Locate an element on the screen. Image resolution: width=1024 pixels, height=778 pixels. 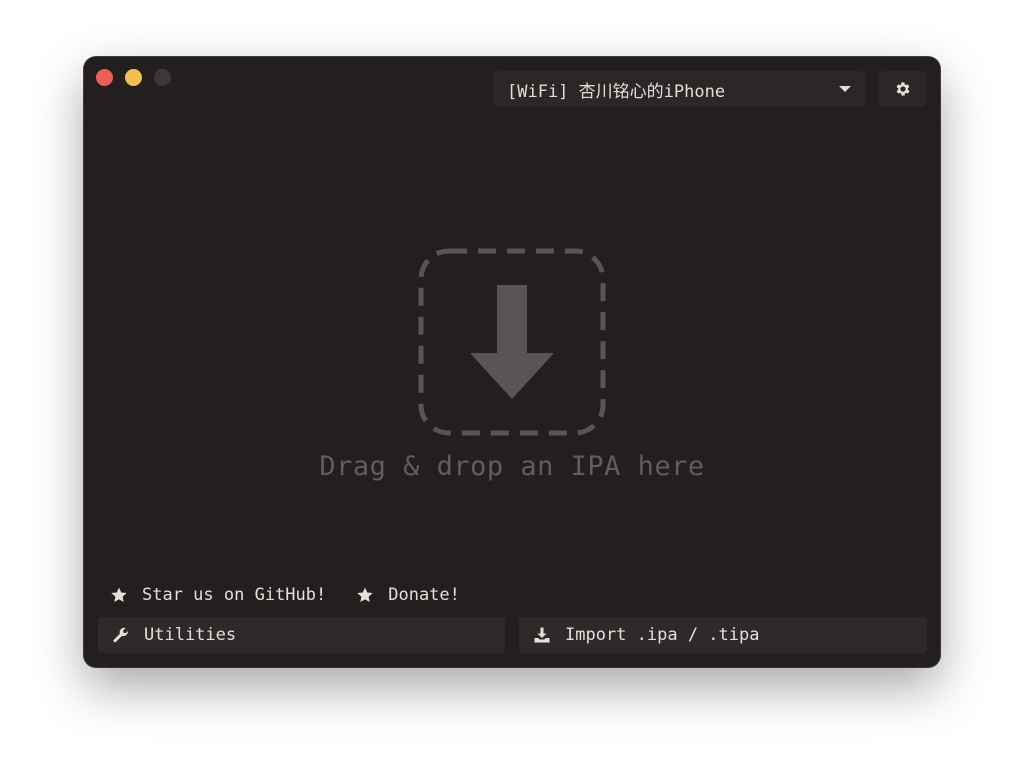
utilities-button-label: Utilities is located at coordinates (190, 635).